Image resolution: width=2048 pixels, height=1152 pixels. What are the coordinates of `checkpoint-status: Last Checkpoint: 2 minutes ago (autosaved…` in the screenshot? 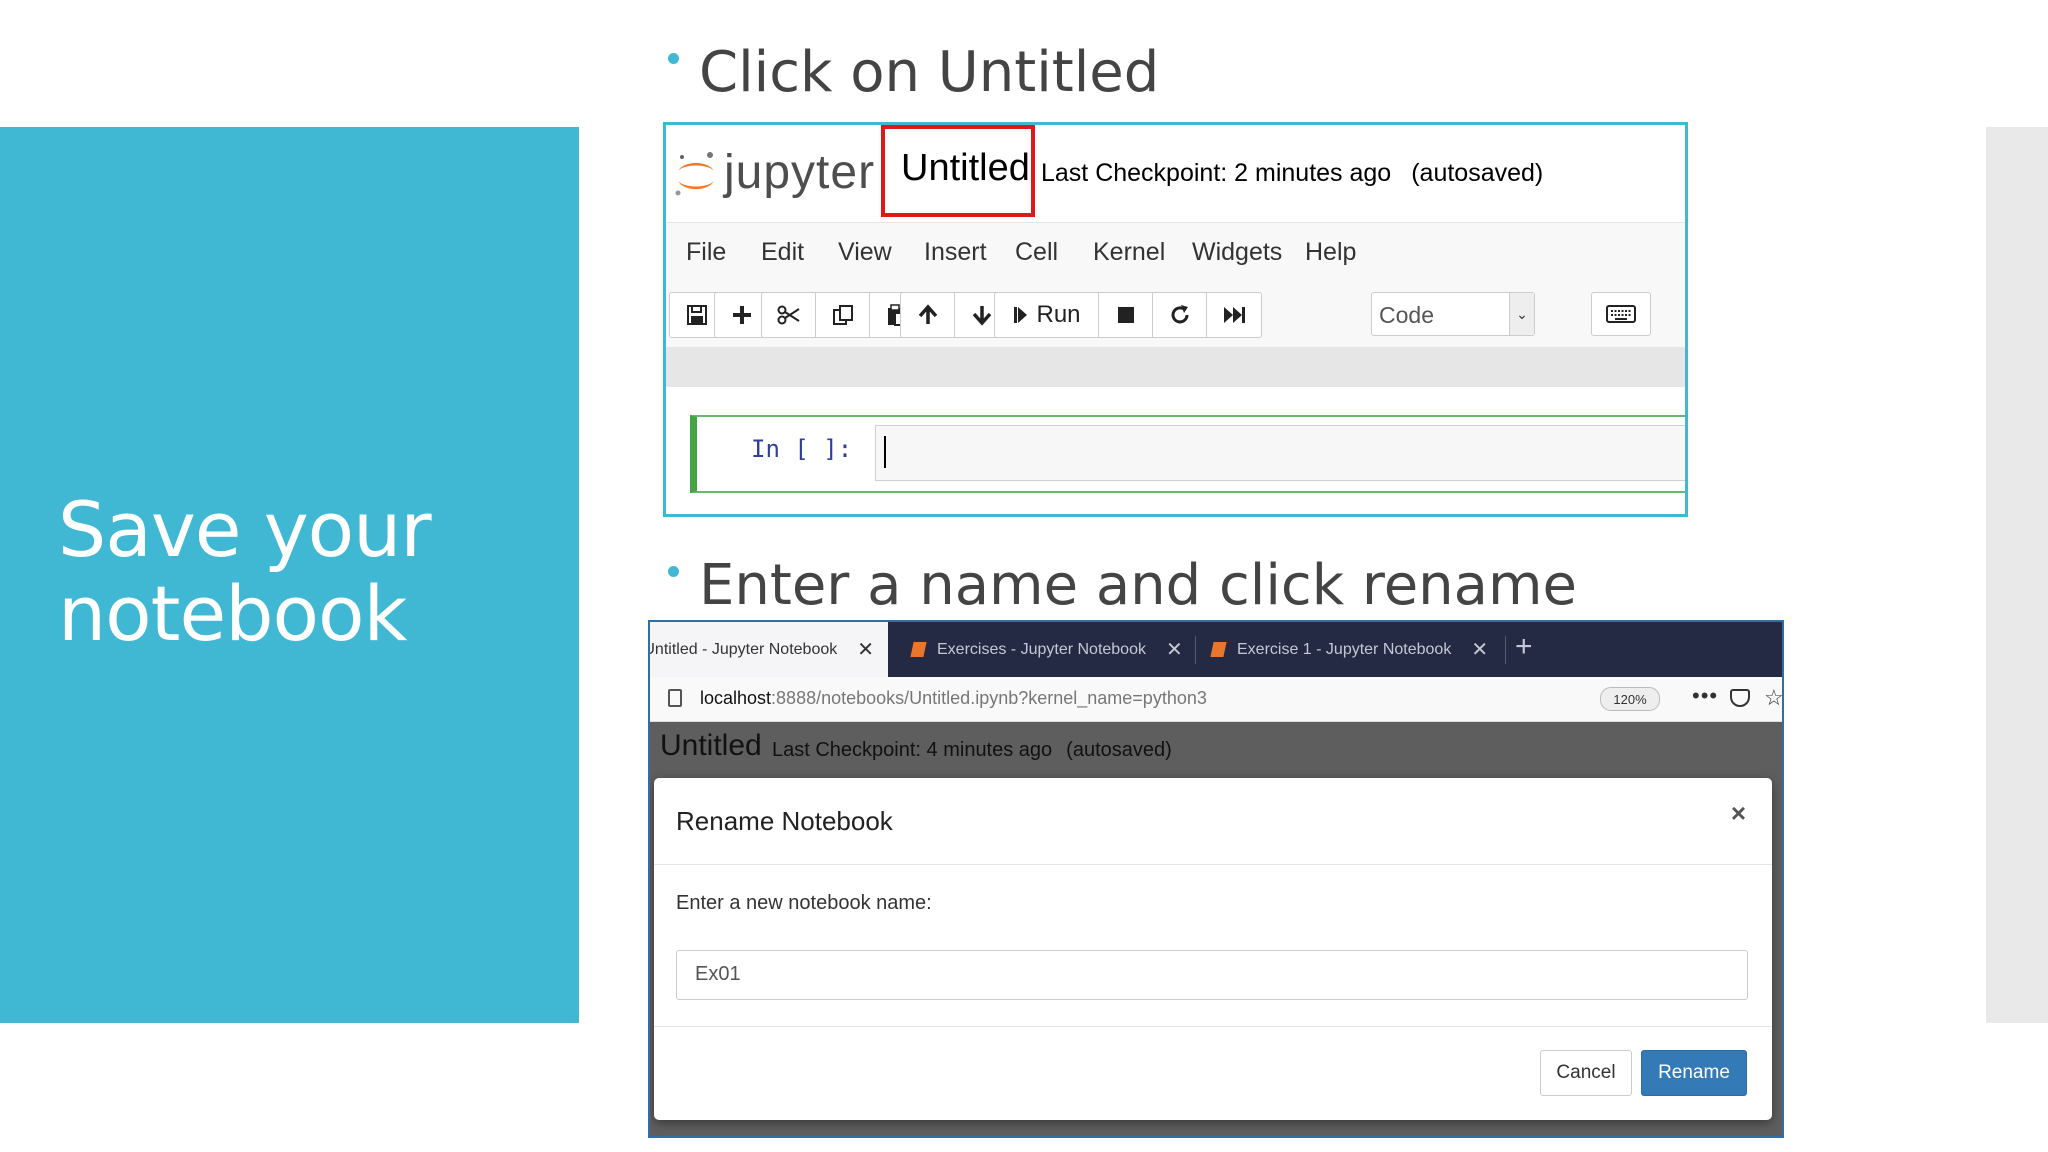 It's located at (1292, 173).